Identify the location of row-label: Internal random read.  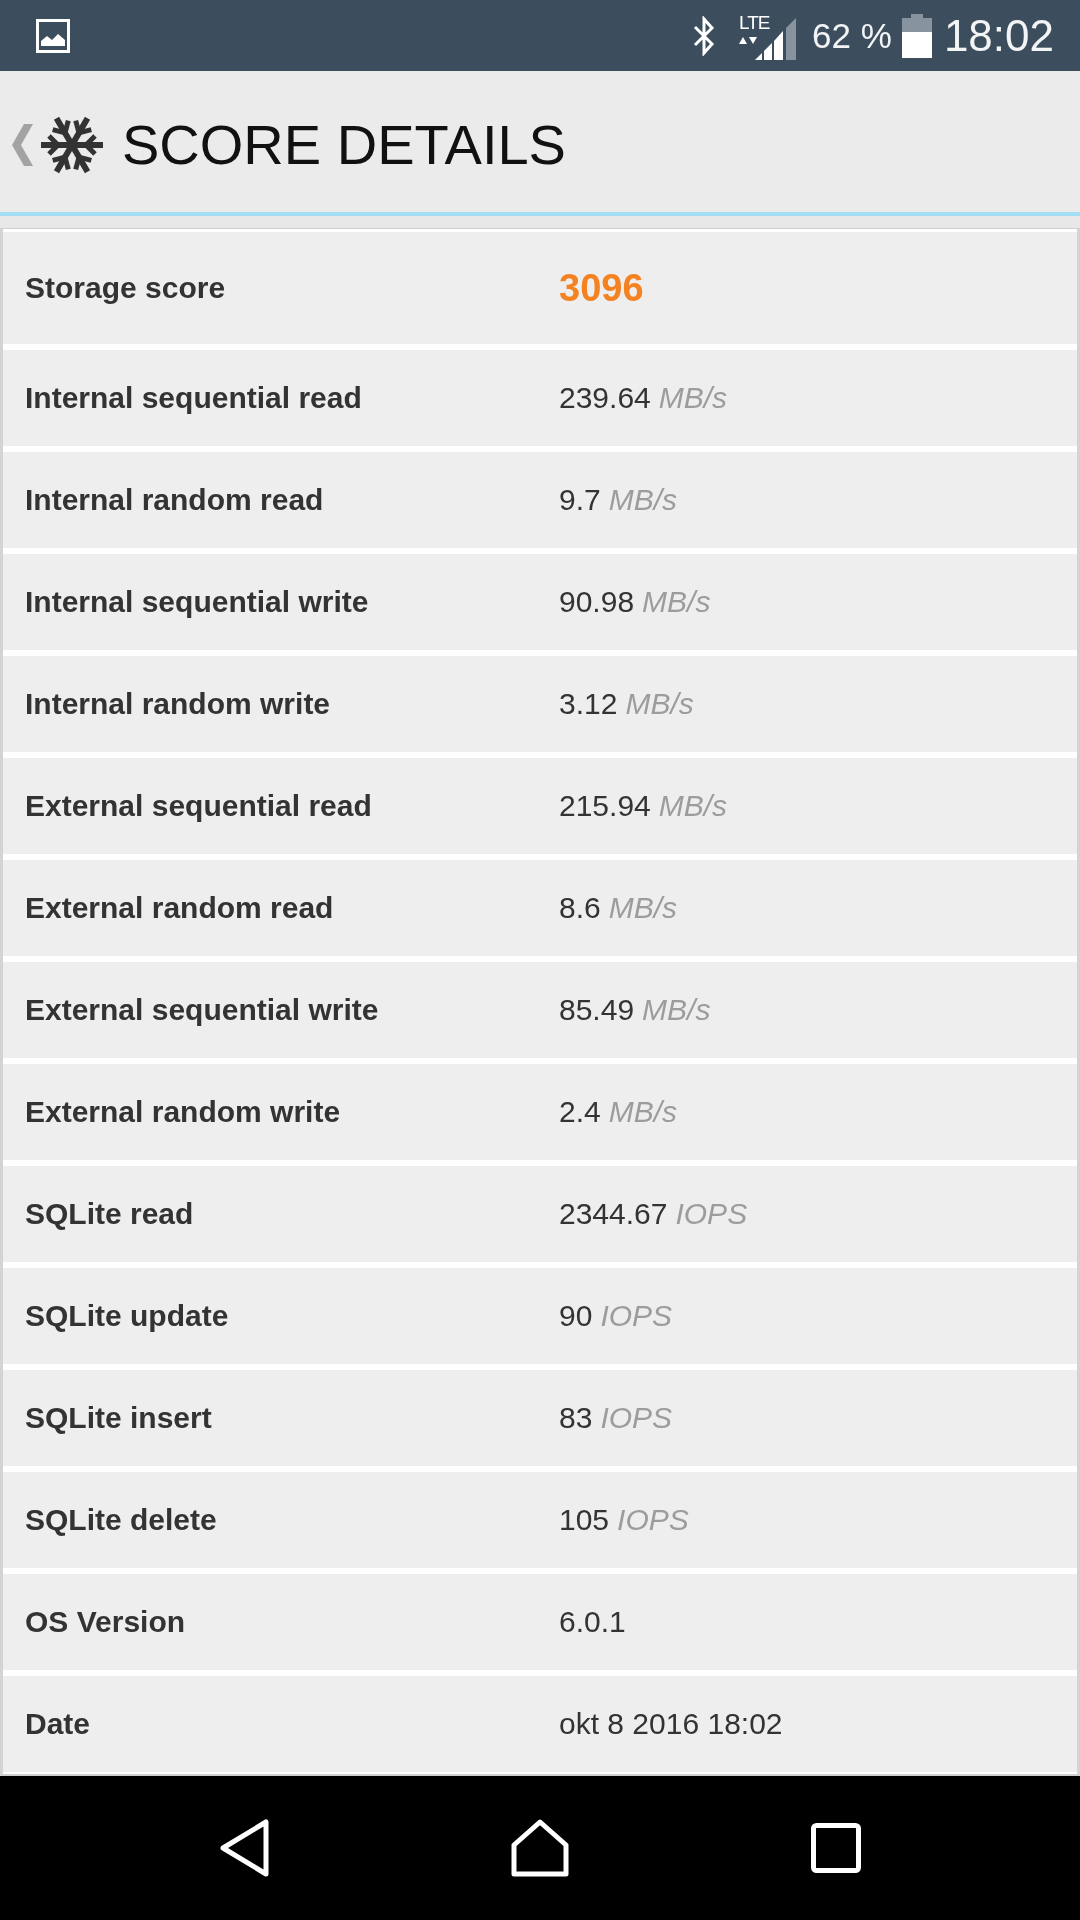
(174, 500).